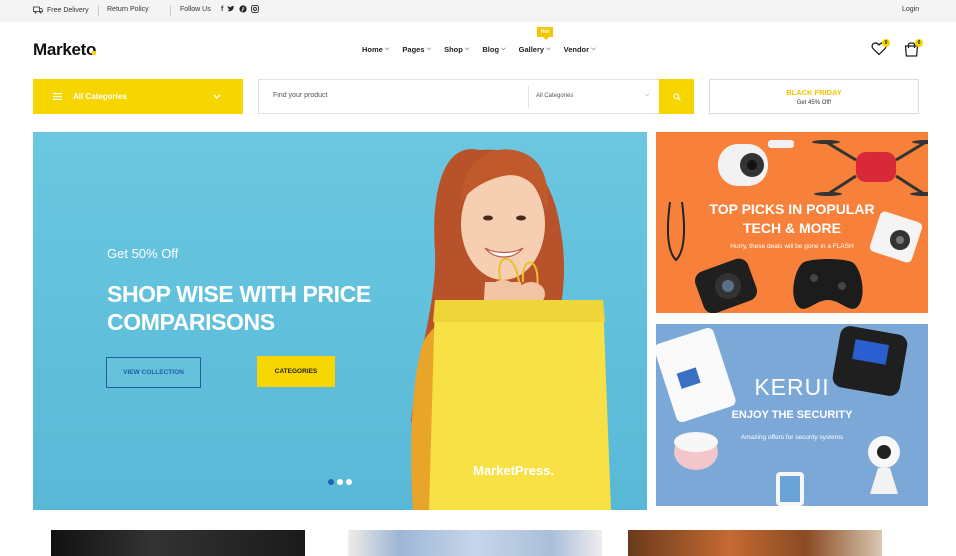  What do you see at coordinates (231, 9) in the screenshot?
I see `twitter-icon` at bounding box center [231, 9].